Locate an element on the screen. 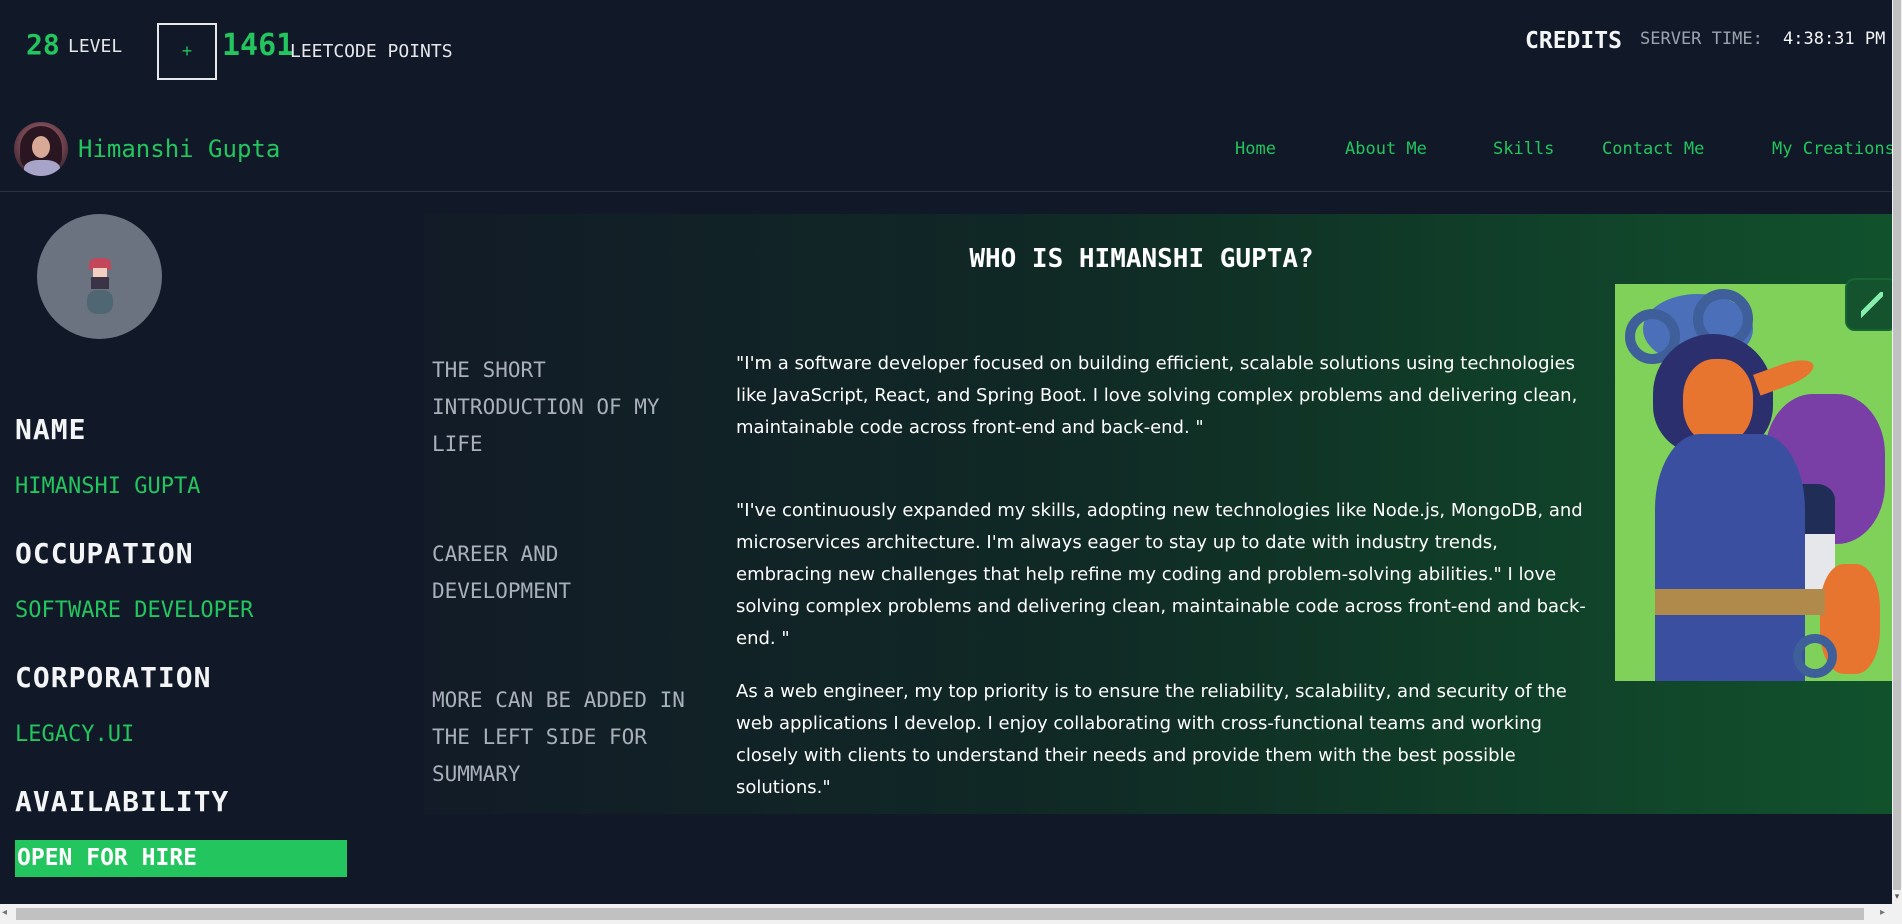 The width and height of the screenshot is (1902, 924). vertical-scrollbar-thumb is located at coordinates (1897, 445).